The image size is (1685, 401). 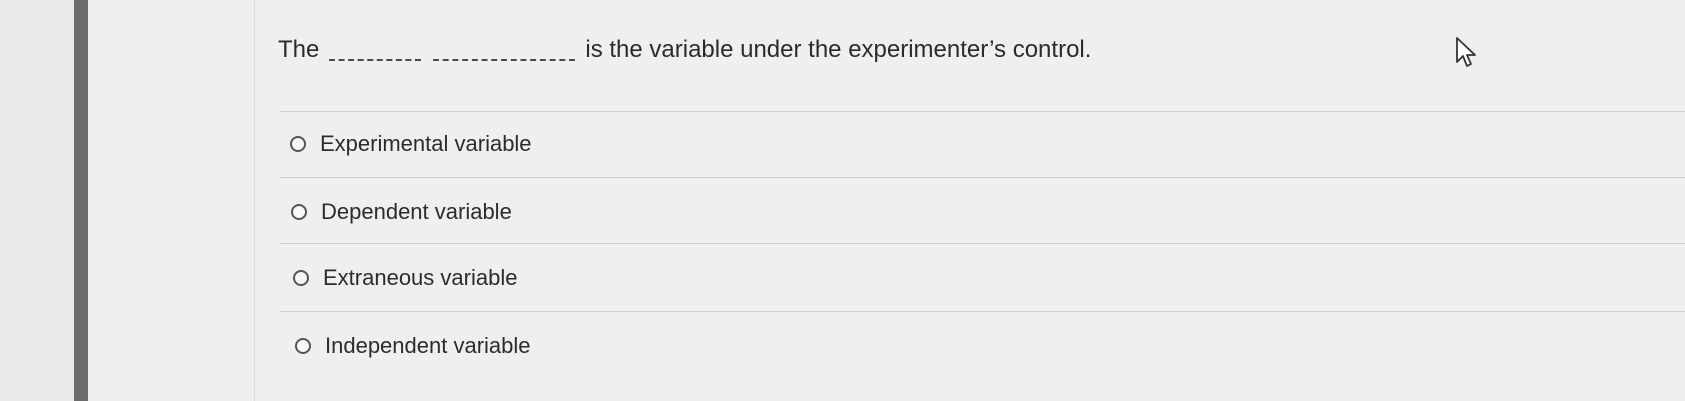 What do you see at coordinates (428, 345) in the screenshot?
I see `option-label: Independent variable` at bounding box center [428, 345].